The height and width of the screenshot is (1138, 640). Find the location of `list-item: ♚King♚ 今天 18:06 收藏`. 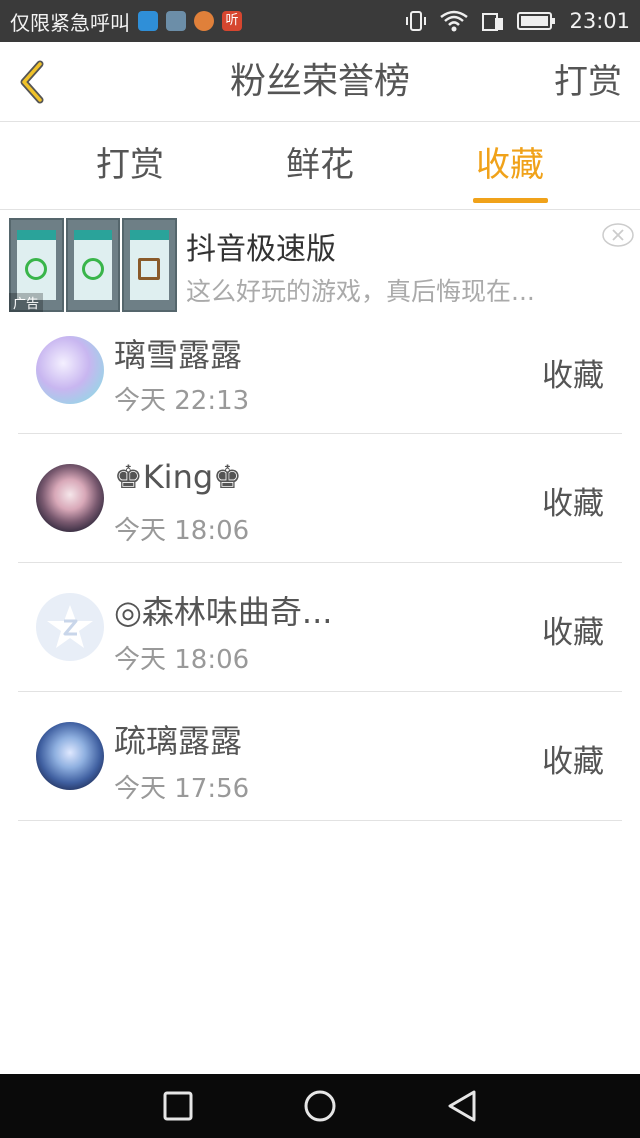

list-item: ♚King♚ 今天 18:06 收藏 is located at coordinates (320, 498).